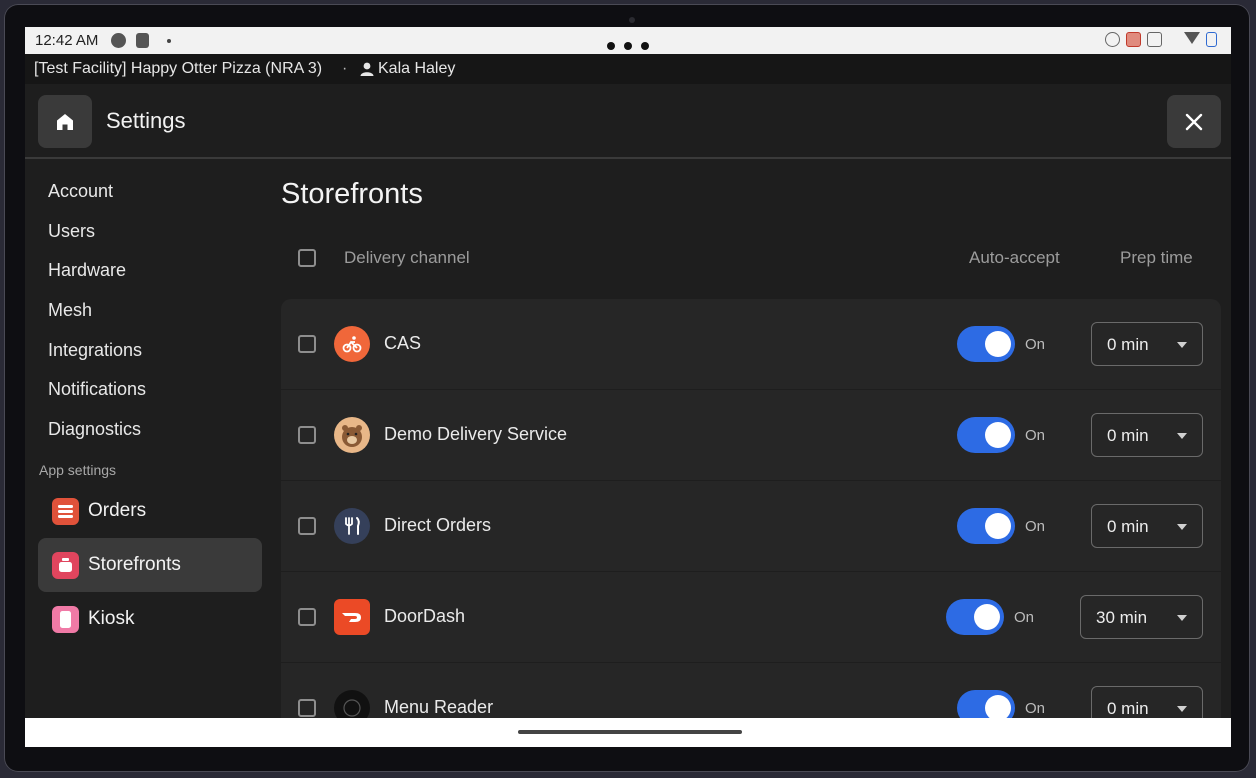 Image resolution: width=1256 pixels, height=778 pixels. I want to click on notification-dot, so click(169, 41).